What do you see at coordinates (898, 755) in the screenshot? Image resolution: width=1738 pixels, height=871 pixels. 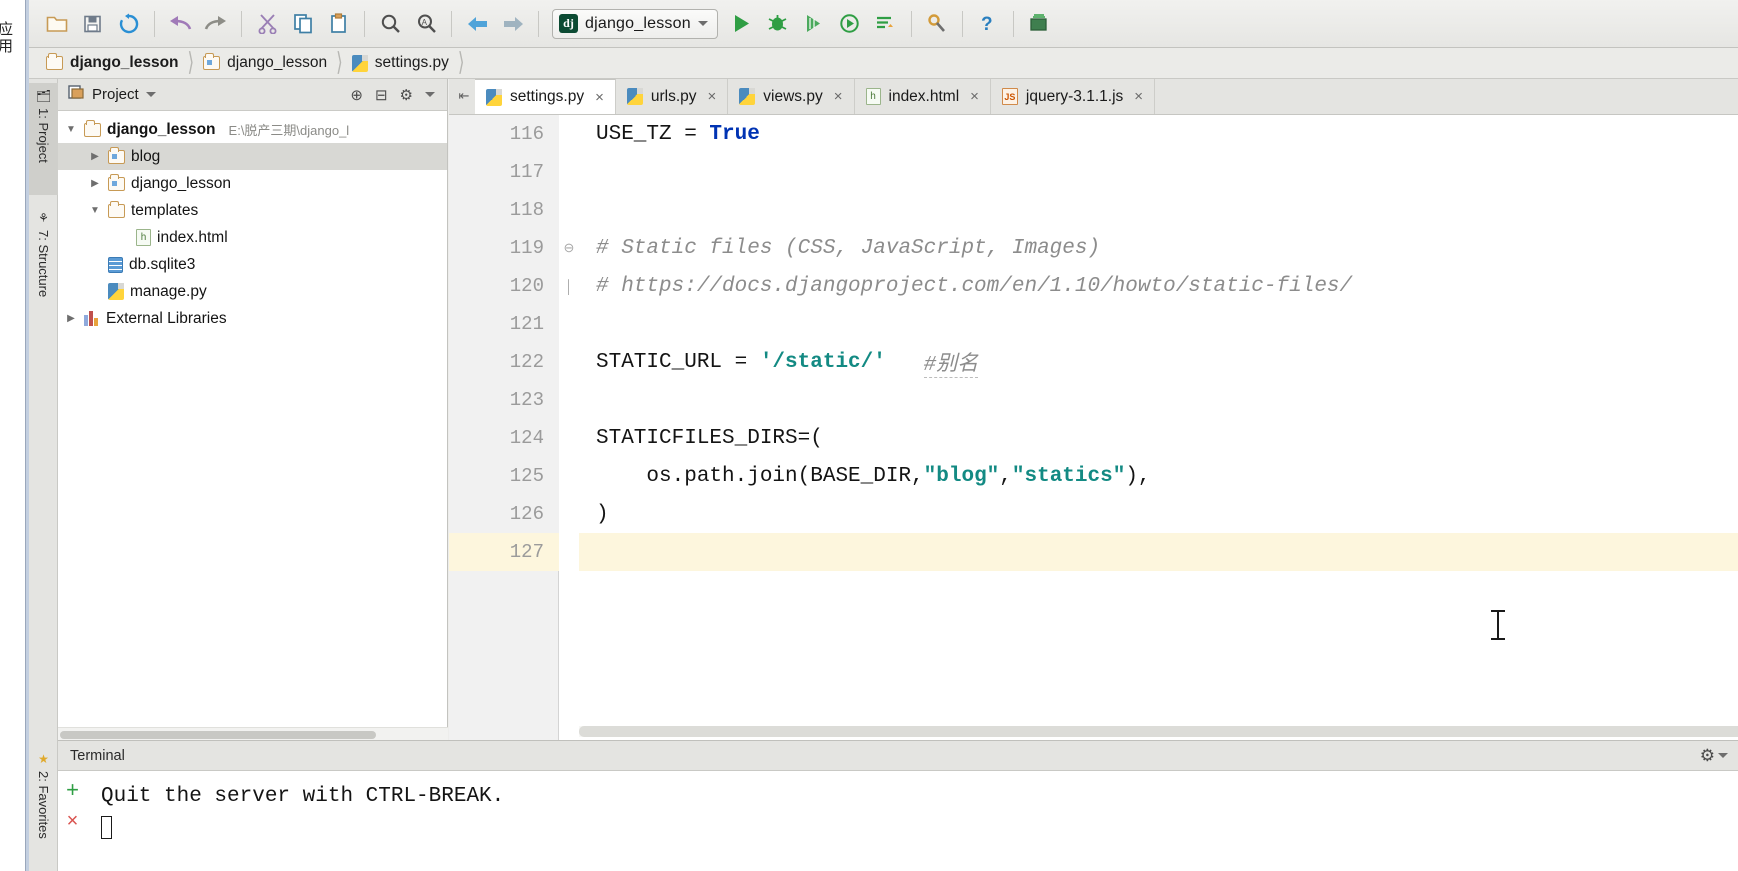 I see `terminal-tool-window-header: Terminal ⚙` at bounding box center [898, 755].